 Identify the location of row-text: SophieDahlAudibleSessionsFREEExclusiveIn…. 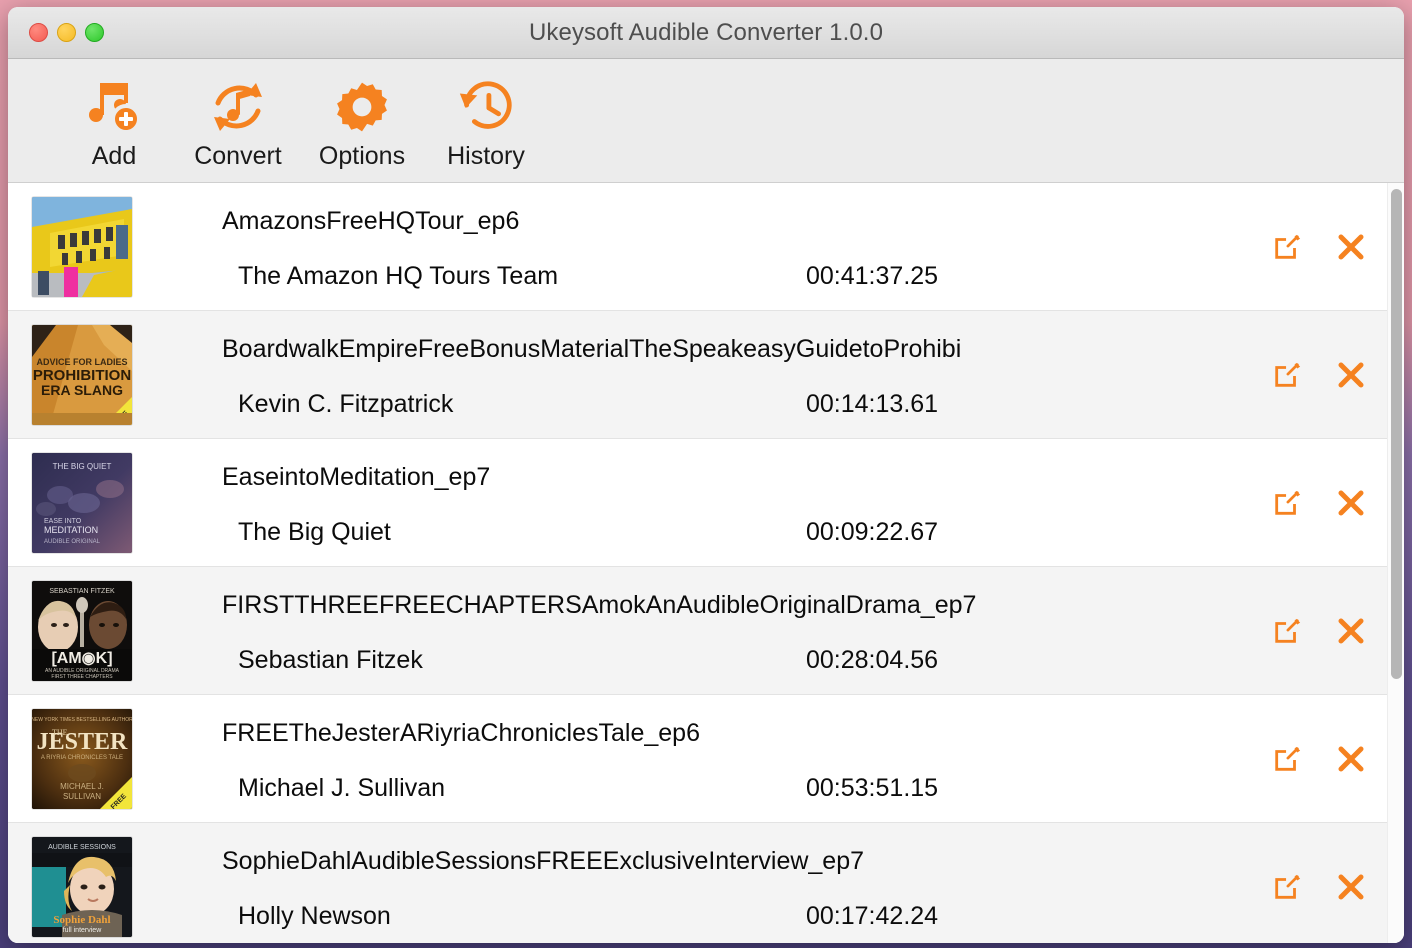
(701, 887).